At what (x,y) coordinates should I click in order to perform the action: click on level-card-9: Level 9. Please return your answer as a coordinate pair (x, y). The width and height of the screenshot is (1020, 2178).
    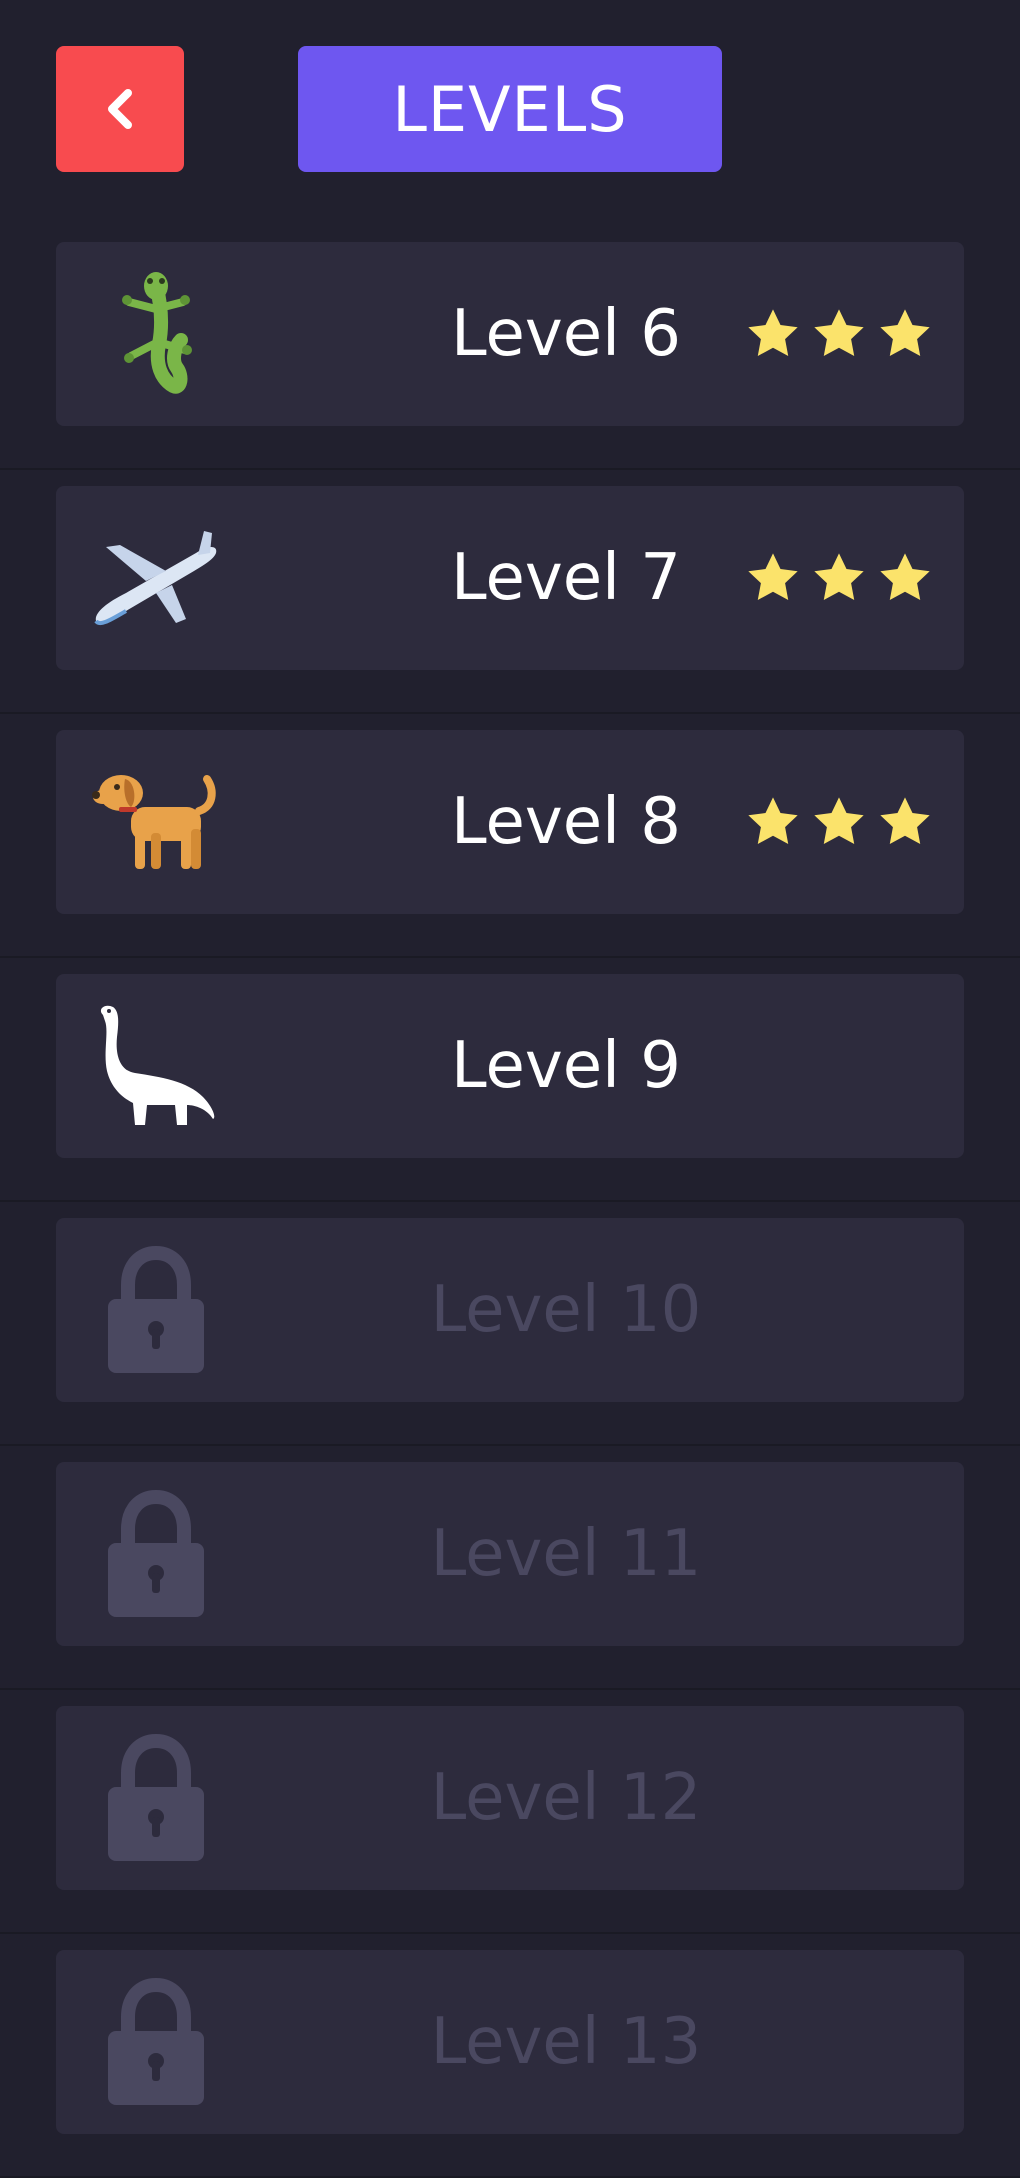
    Looking at the image, I should click on (510, 1066).